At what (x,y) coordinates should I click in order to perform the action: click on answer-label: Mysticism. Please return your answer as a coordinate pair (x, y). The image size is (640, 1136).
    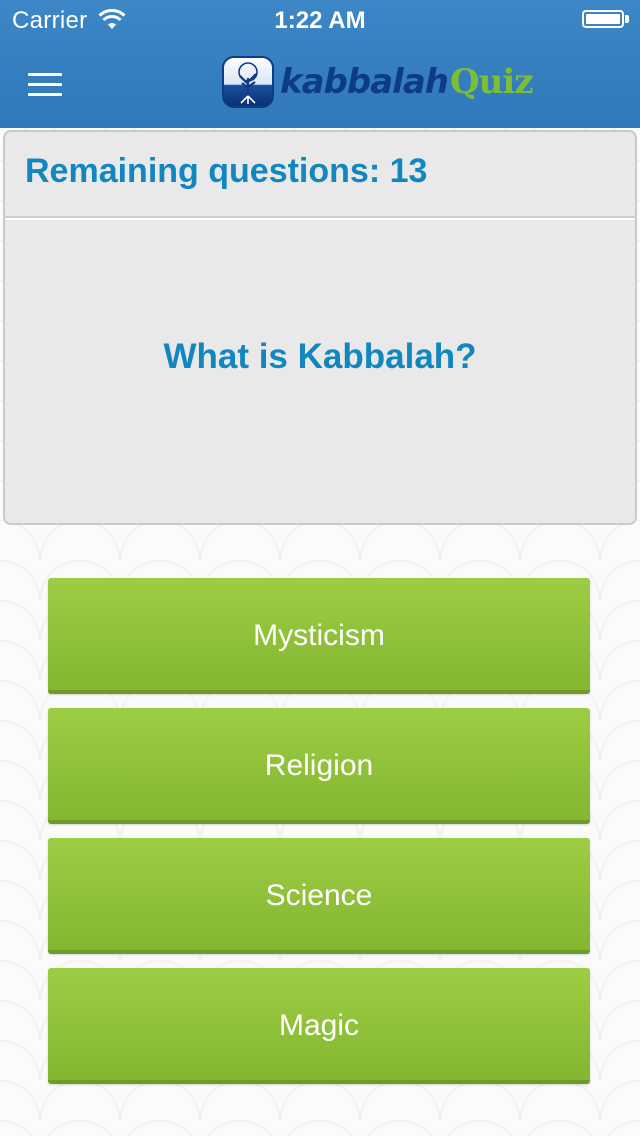
    Looking at the image, I should click on (319, 635).